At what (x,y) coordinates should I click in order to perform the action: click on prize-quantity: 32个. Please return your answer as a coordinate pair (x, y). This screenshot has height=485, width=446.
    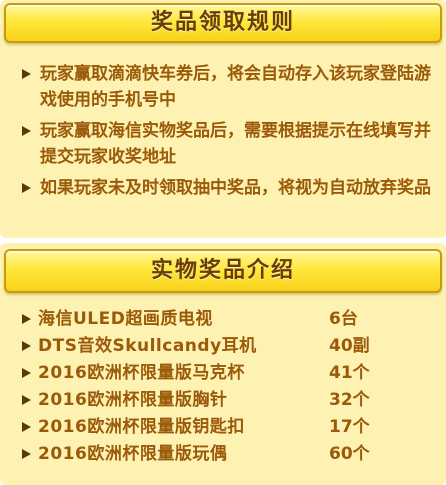
    Looking at the image, I should click on (349, 400).